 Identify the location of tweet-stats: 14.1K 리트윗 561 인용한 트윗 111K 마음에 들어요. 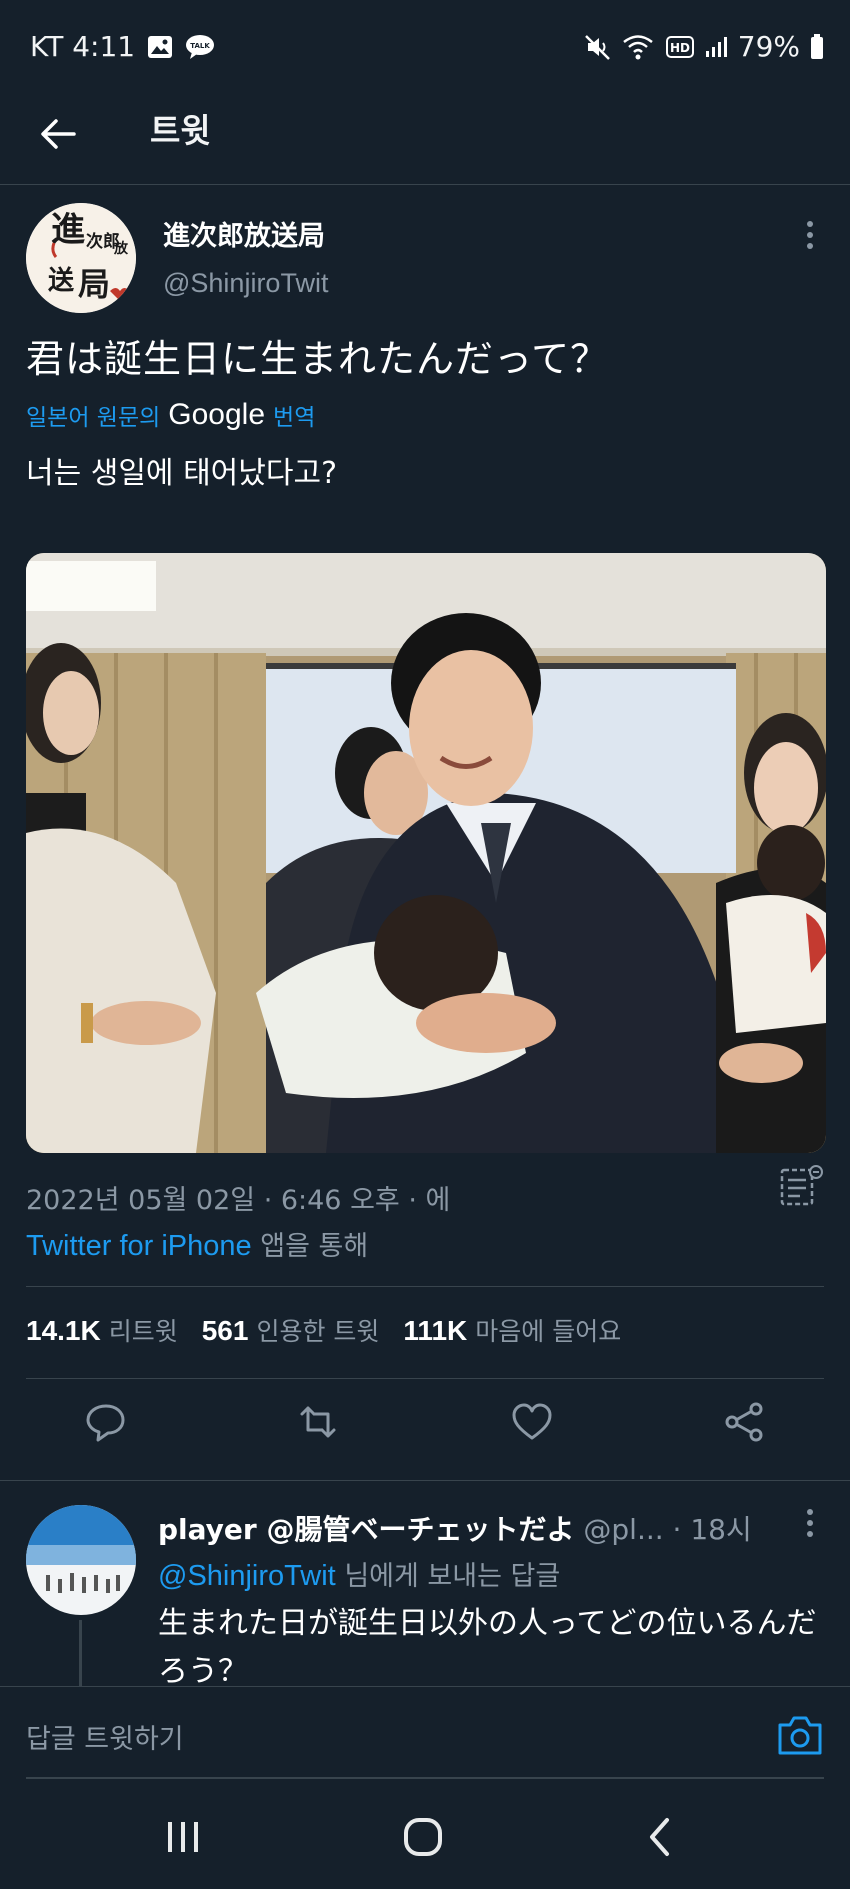
(323, 1330).